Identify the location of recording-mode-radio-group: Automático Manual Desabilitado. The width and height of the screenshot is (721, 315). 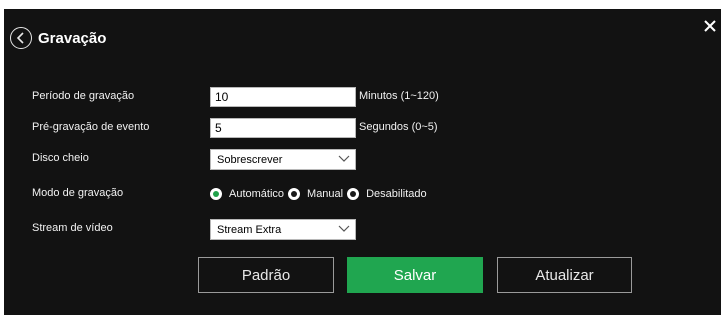
(320, 194).